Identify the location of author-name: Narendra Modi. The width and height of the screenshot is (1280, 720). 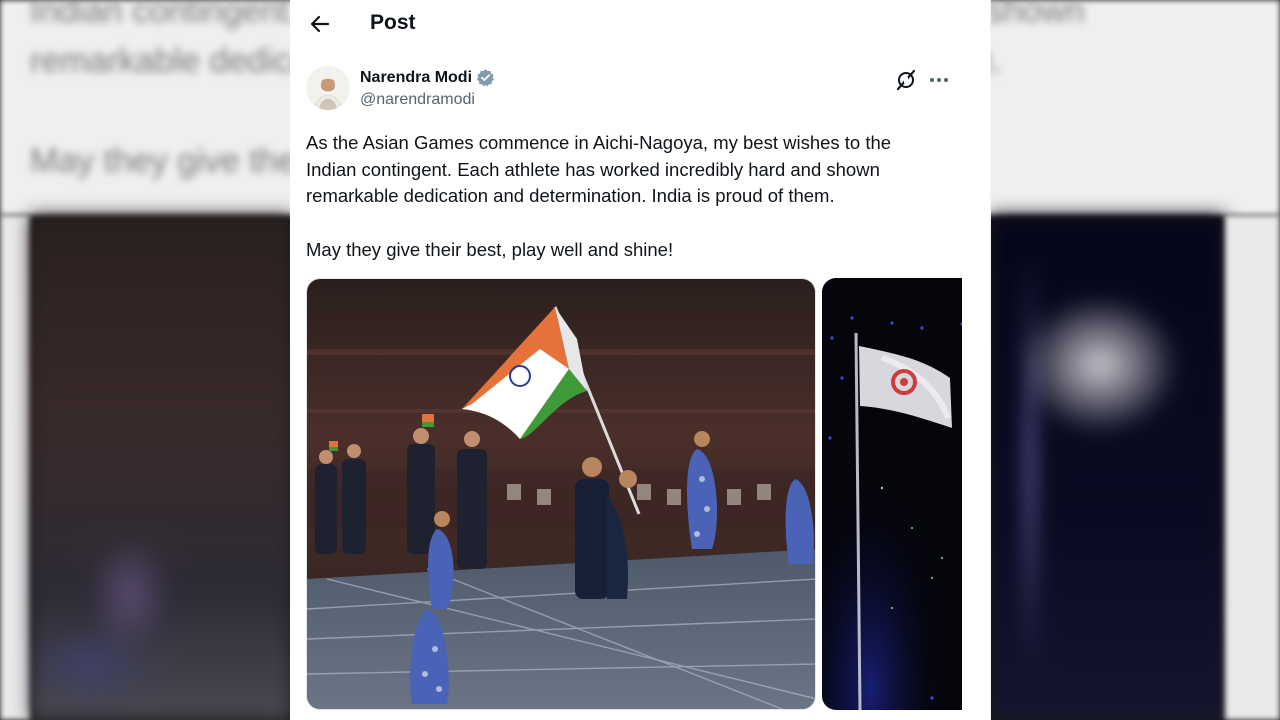
(416, 78).